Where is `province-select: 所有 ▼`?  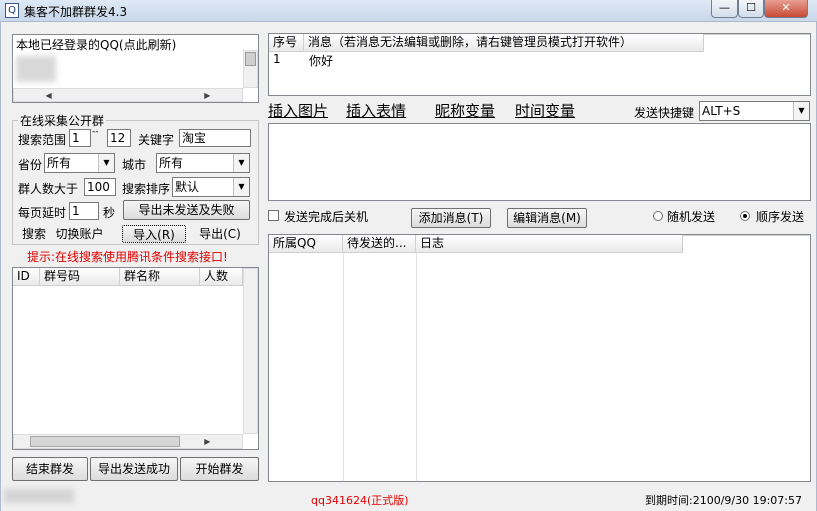 province-select: 所有 ▼ is located at coordinates (79, 163).